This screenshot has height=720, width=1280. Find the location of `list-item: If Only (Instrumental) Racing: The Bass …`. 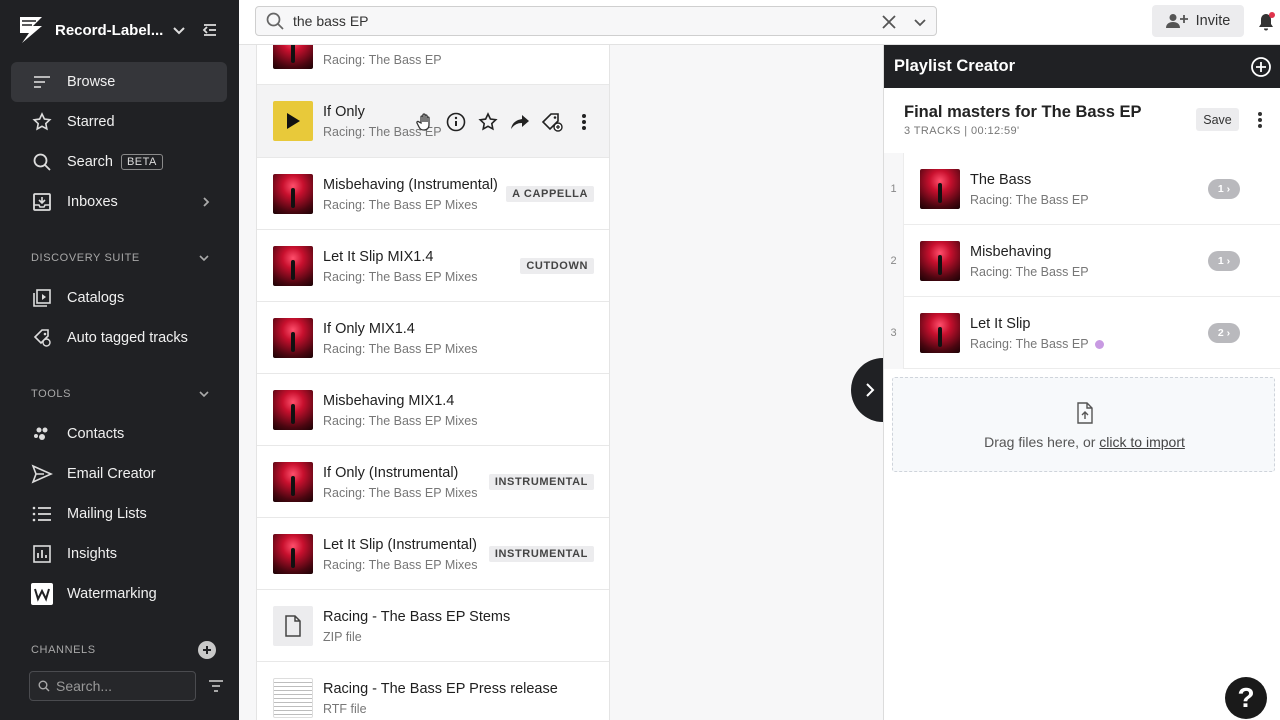

list-item: If Only (Instrumental) Racing: The Bass … is located at coordinates (433, 482).